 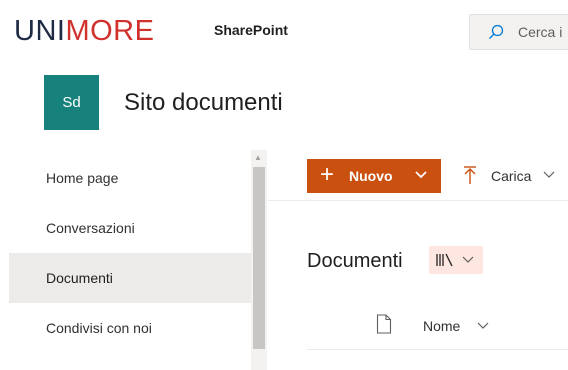 I want to click on nav-item-conversations: Conversazioni, so click(x=130, y=228).